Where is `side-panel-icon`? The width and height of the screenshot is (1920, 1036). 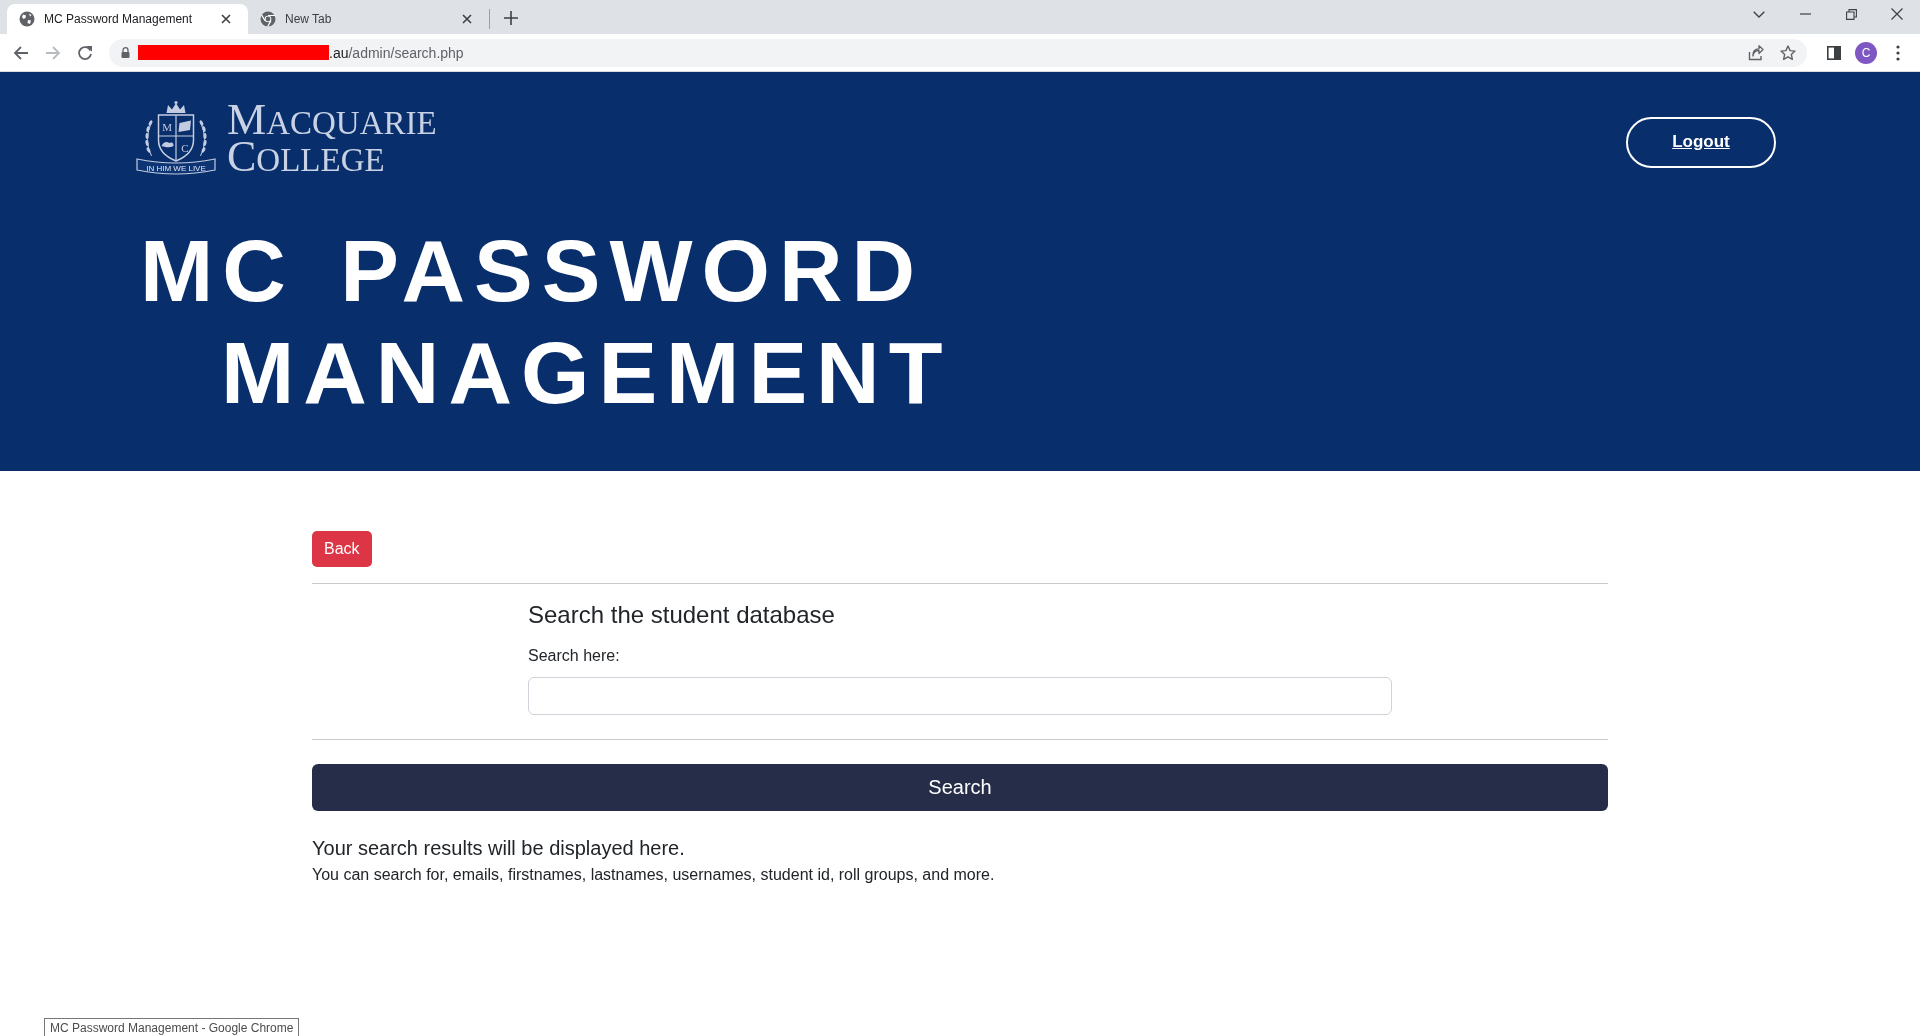 side-panel-icon is located at coordinates (1834, 52).